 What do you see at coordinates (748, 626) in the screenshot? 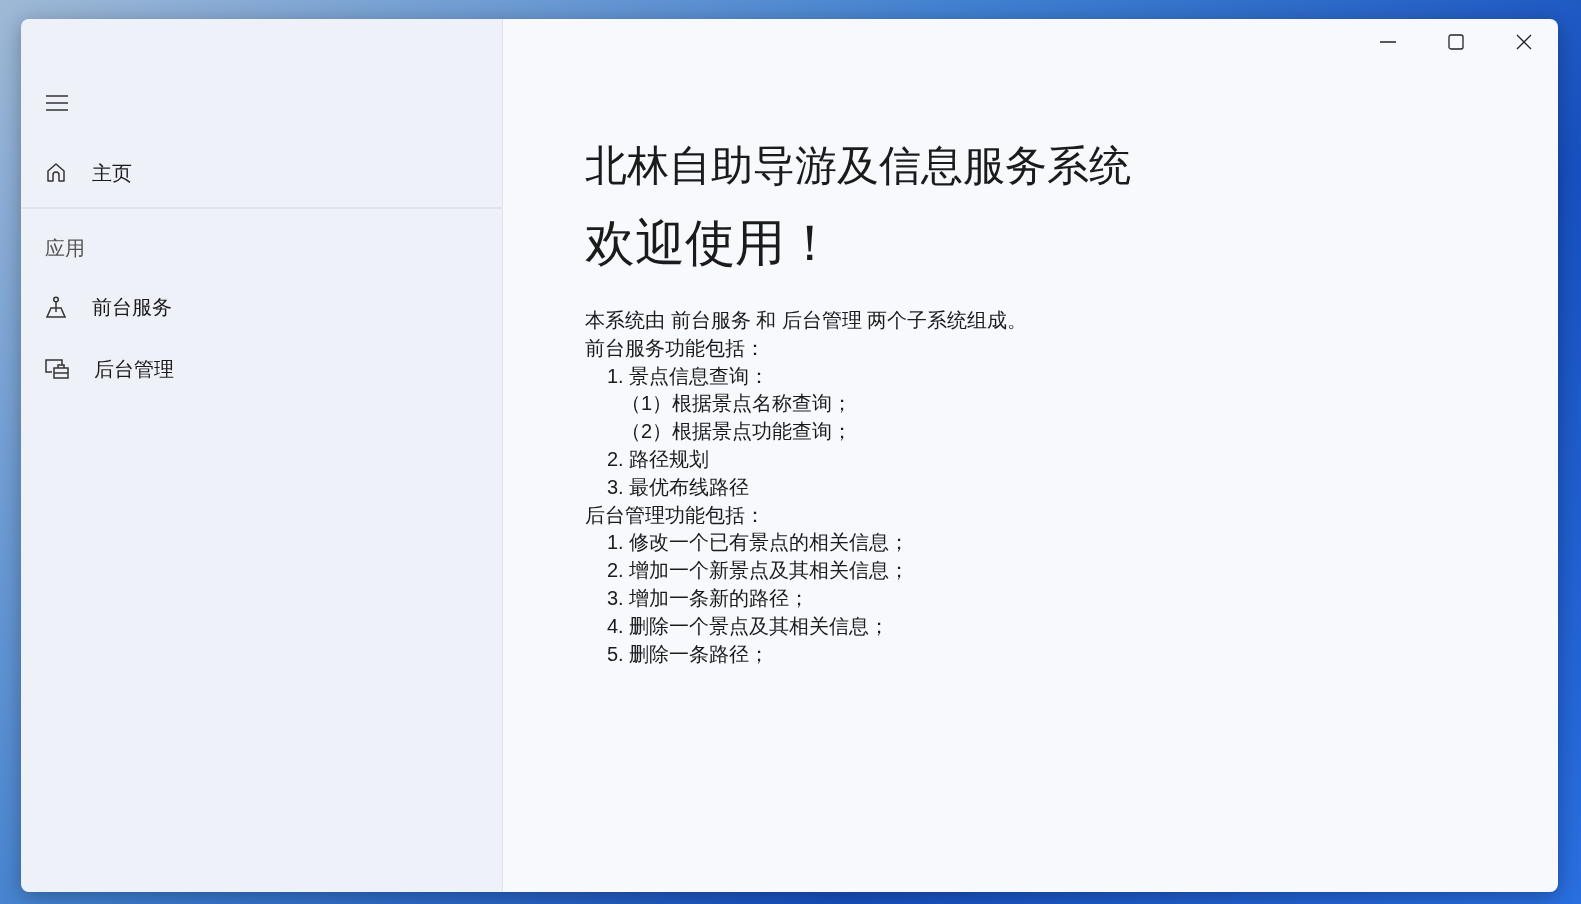
I see `description-line: 4. 删除一个景点及其相关信息；` at bounding box center [748, 626].